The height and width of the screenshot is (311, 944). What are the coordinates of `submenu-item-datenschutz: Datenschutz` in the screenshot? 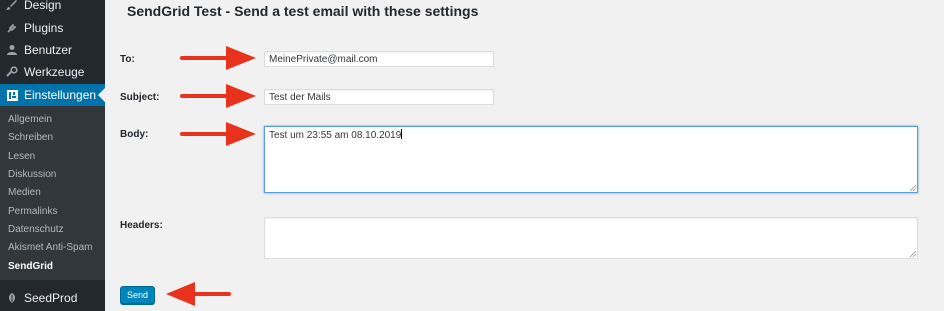 It's located at (36, 229).